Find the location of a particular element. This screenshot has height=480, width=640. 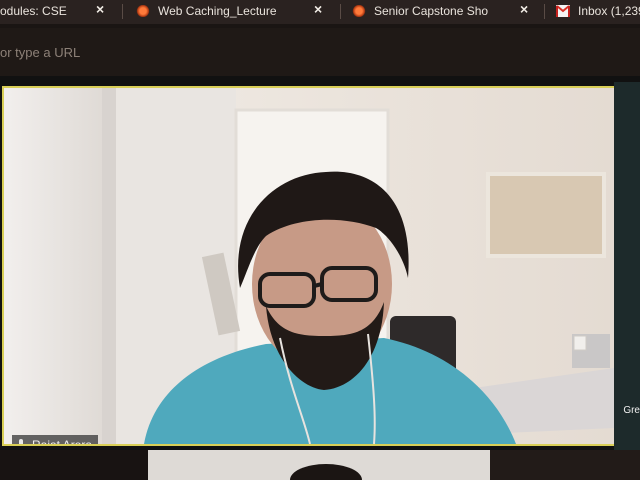

tab-title: Web Caching_Lecture is located at coordinates (217, 11).